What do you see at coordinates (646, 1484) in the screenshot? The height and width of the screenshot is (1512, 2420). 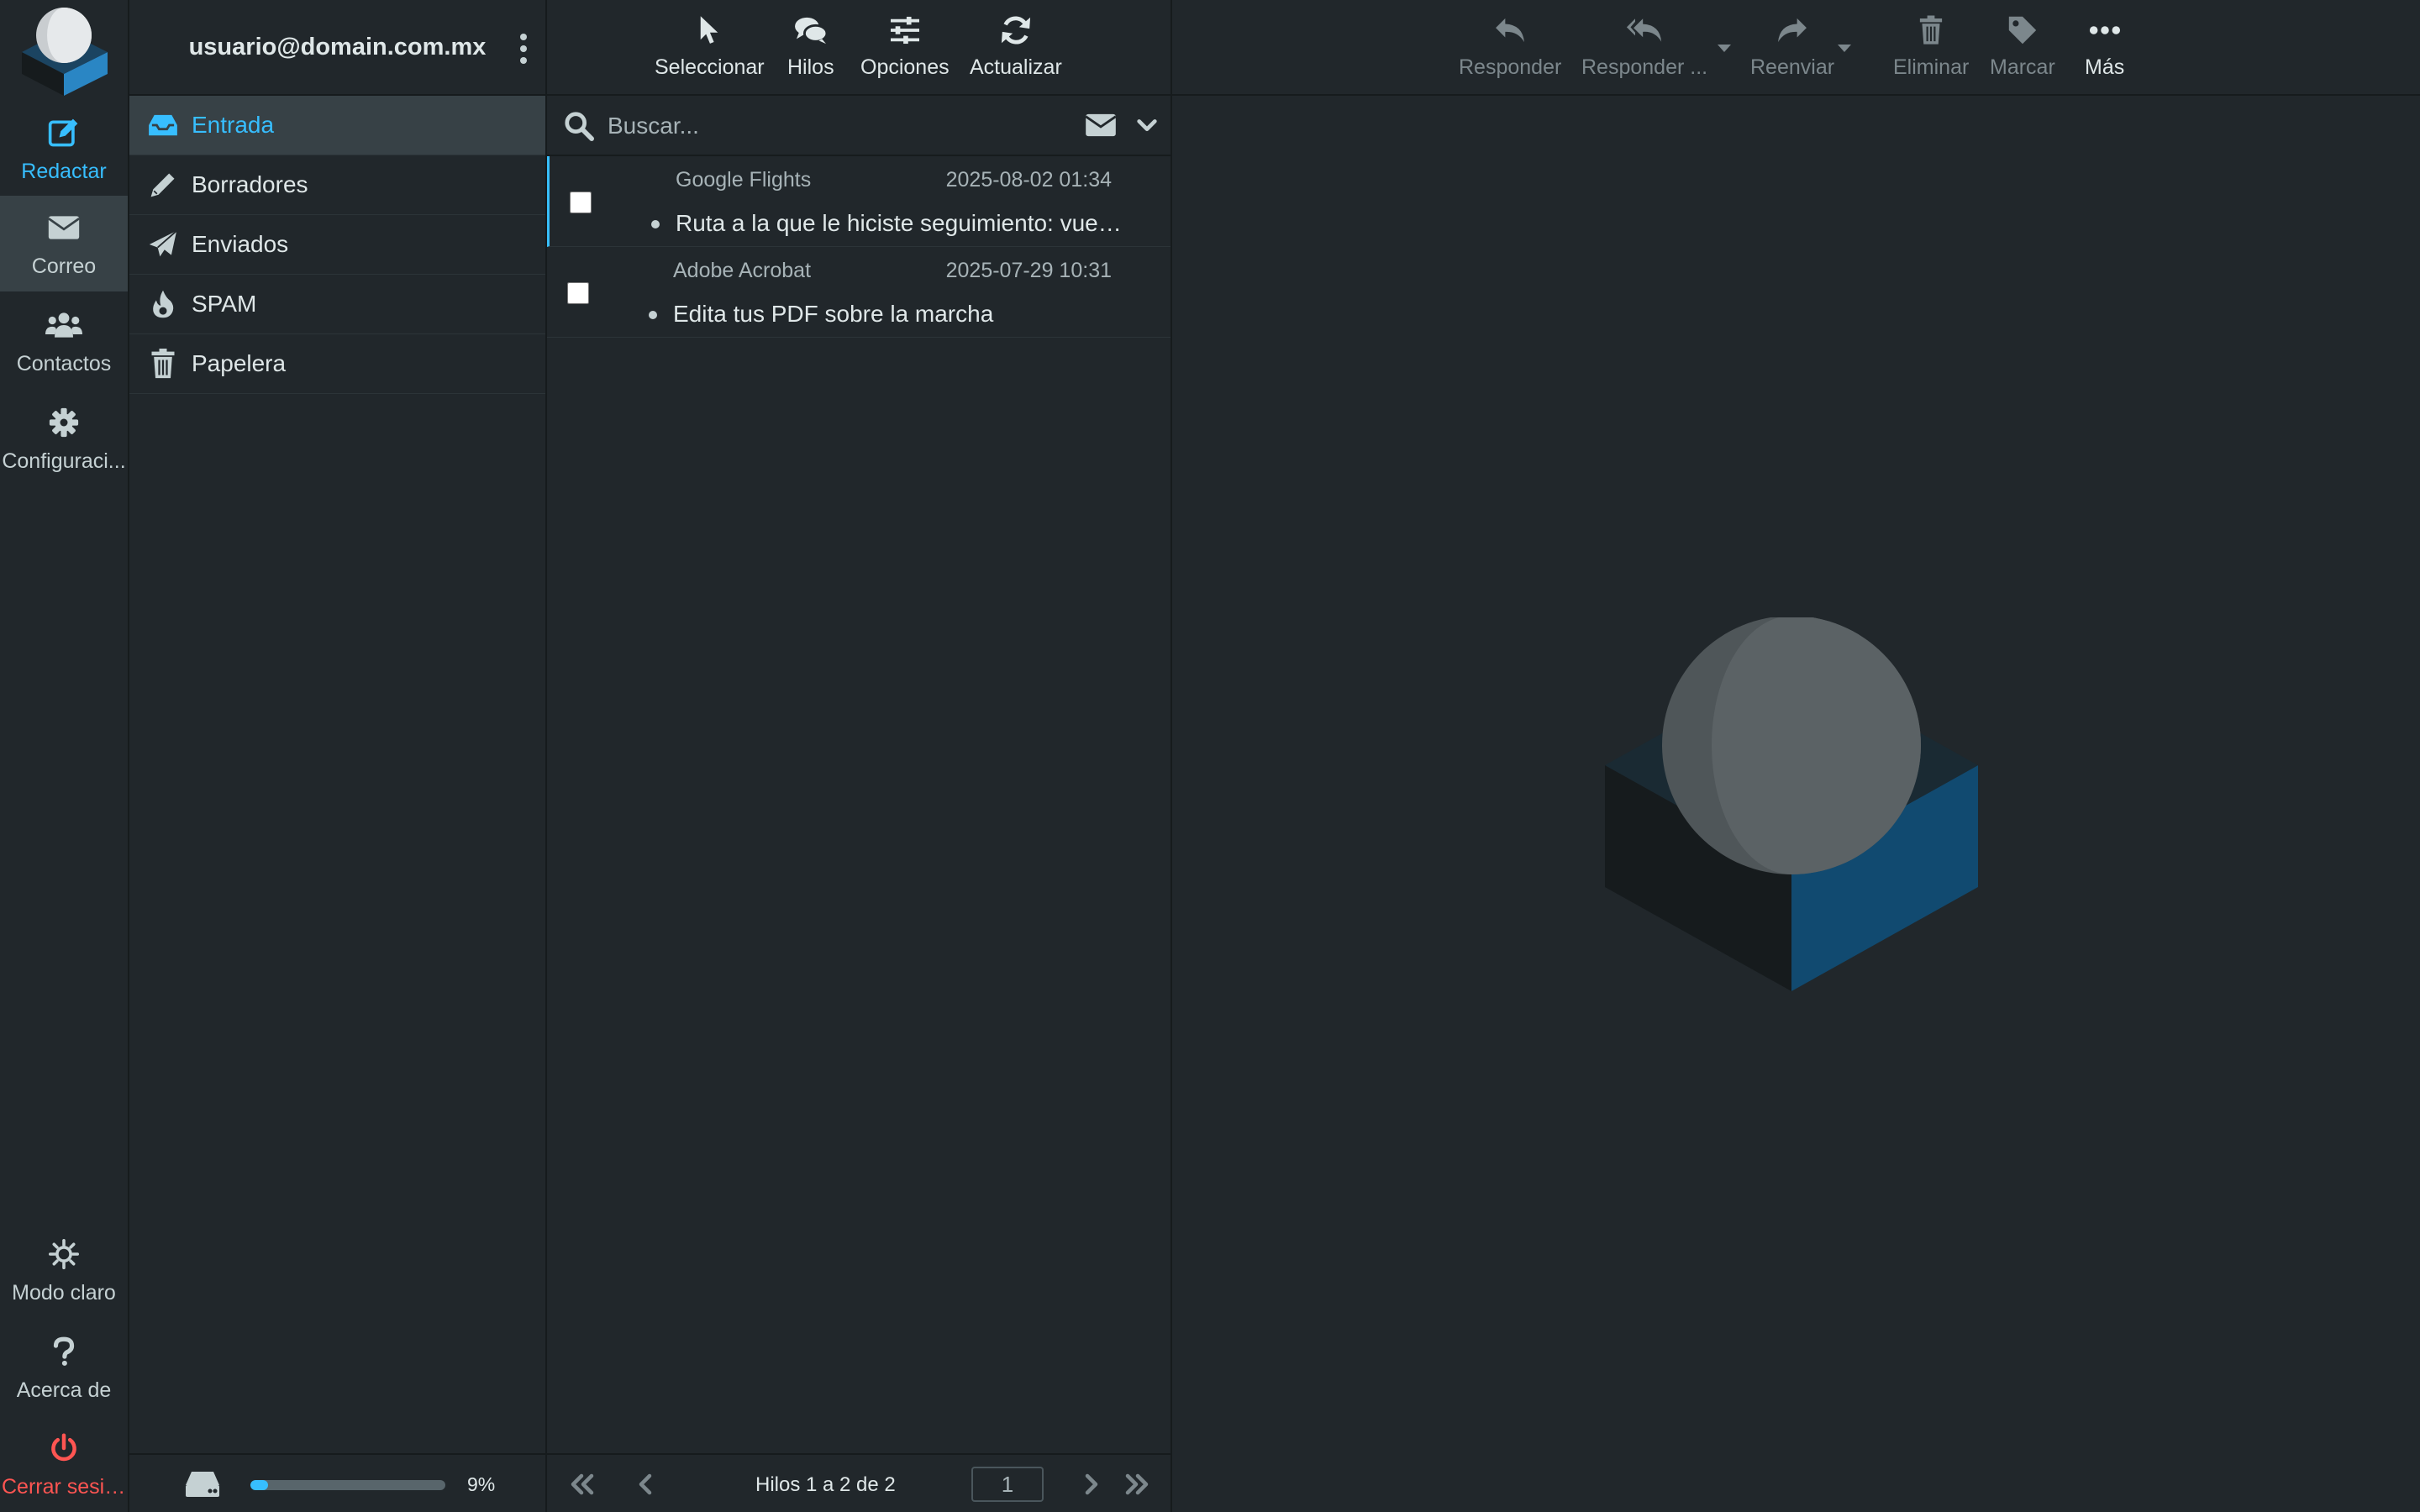 I see `previous-page-icon` at bounding box center [646, 1484].